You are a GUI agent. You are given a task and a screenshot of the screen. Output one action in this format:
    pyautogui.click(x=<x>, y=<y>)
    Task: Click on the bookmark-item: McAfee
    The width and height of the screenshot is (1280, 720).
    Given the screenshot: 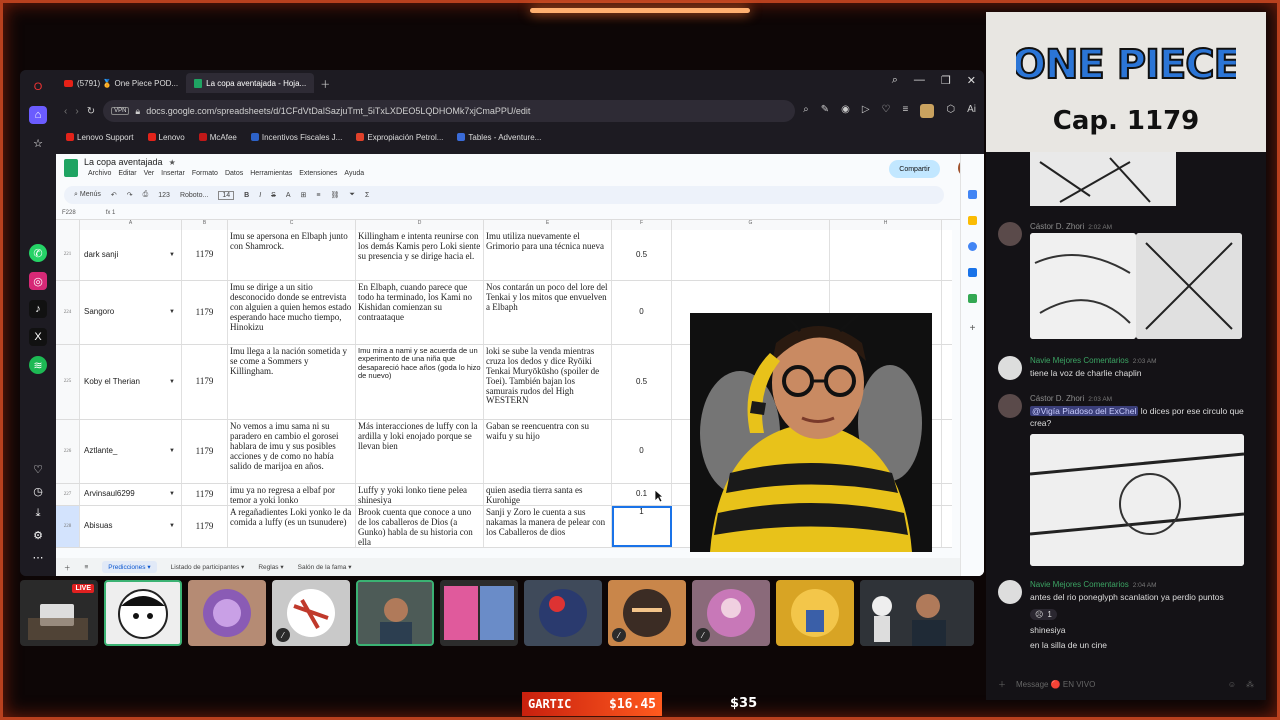 What is the action you would take?
    pyautogui.click(x=217, y=137)
    